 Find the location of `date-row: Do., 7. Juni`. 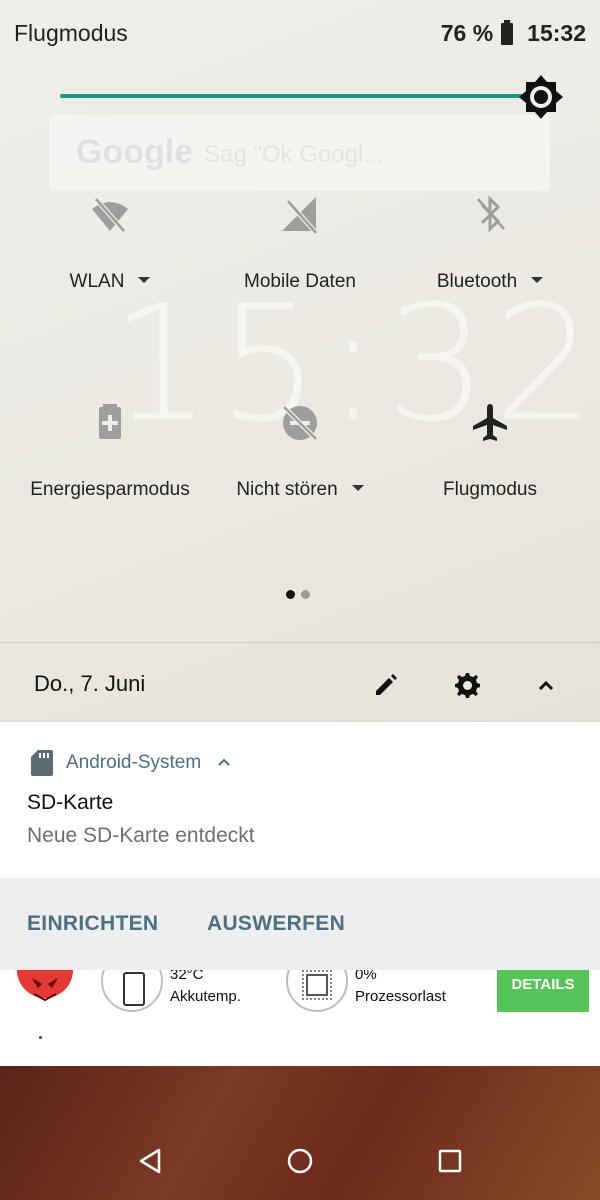

date-row: Do., 7. Juni is located at coordinates (300, 682).